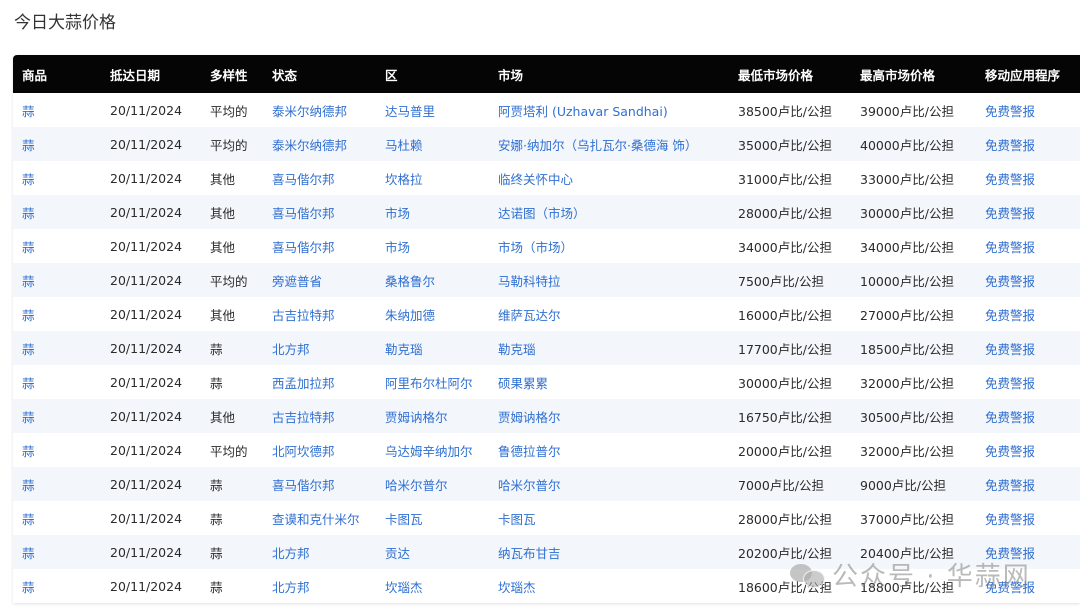  I want to click on cell-max-price: 33000卢比/公担, so click(907, 179).